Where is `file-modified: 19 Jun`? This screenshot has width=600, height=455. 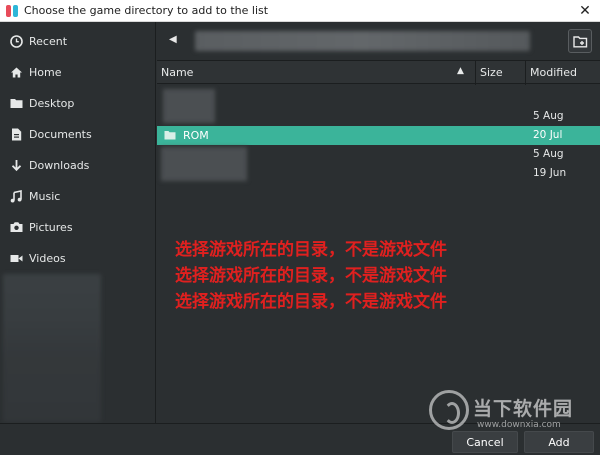 file-modified: 19 Jun is located at coordinates (550, 173).